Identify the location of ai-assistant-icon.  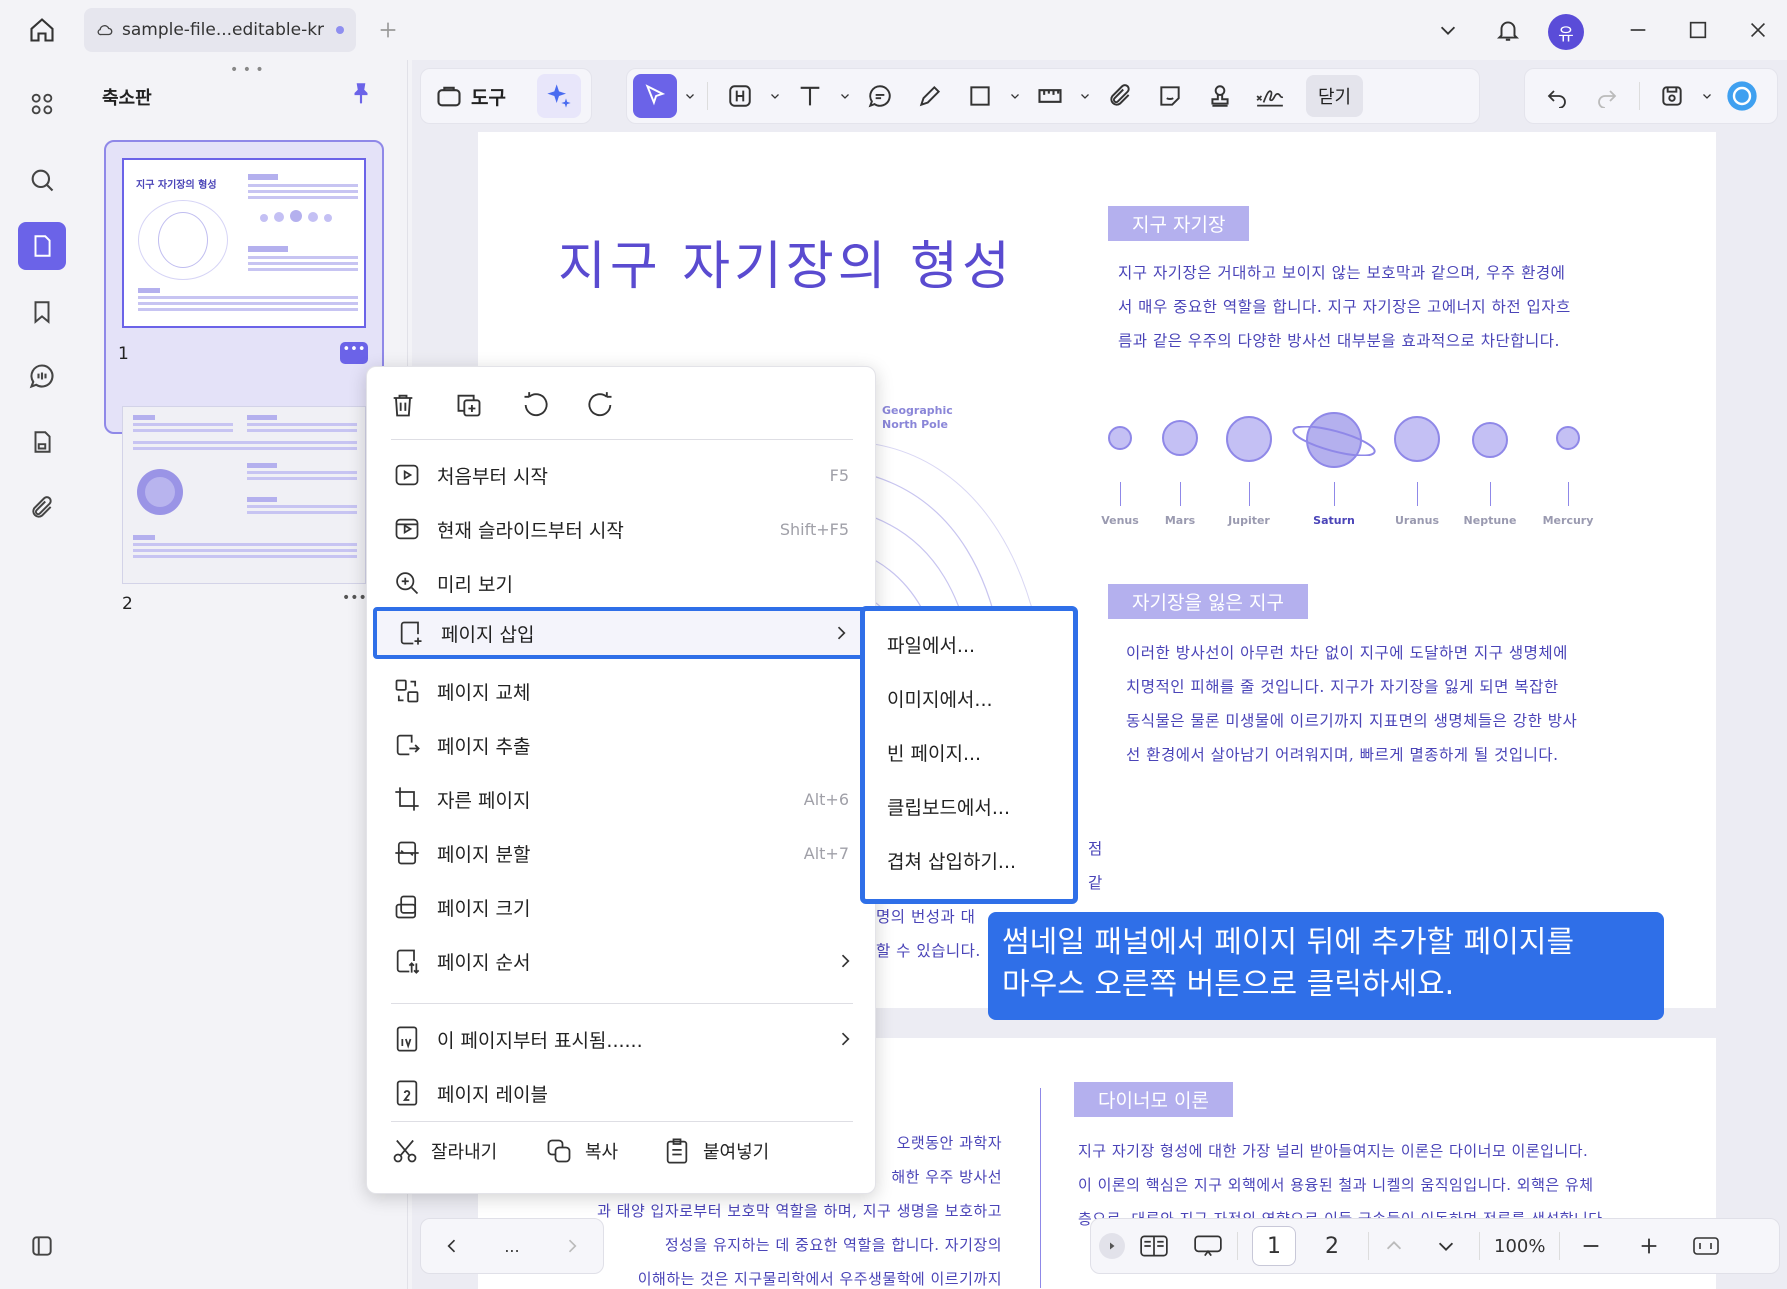
(1742, 96).